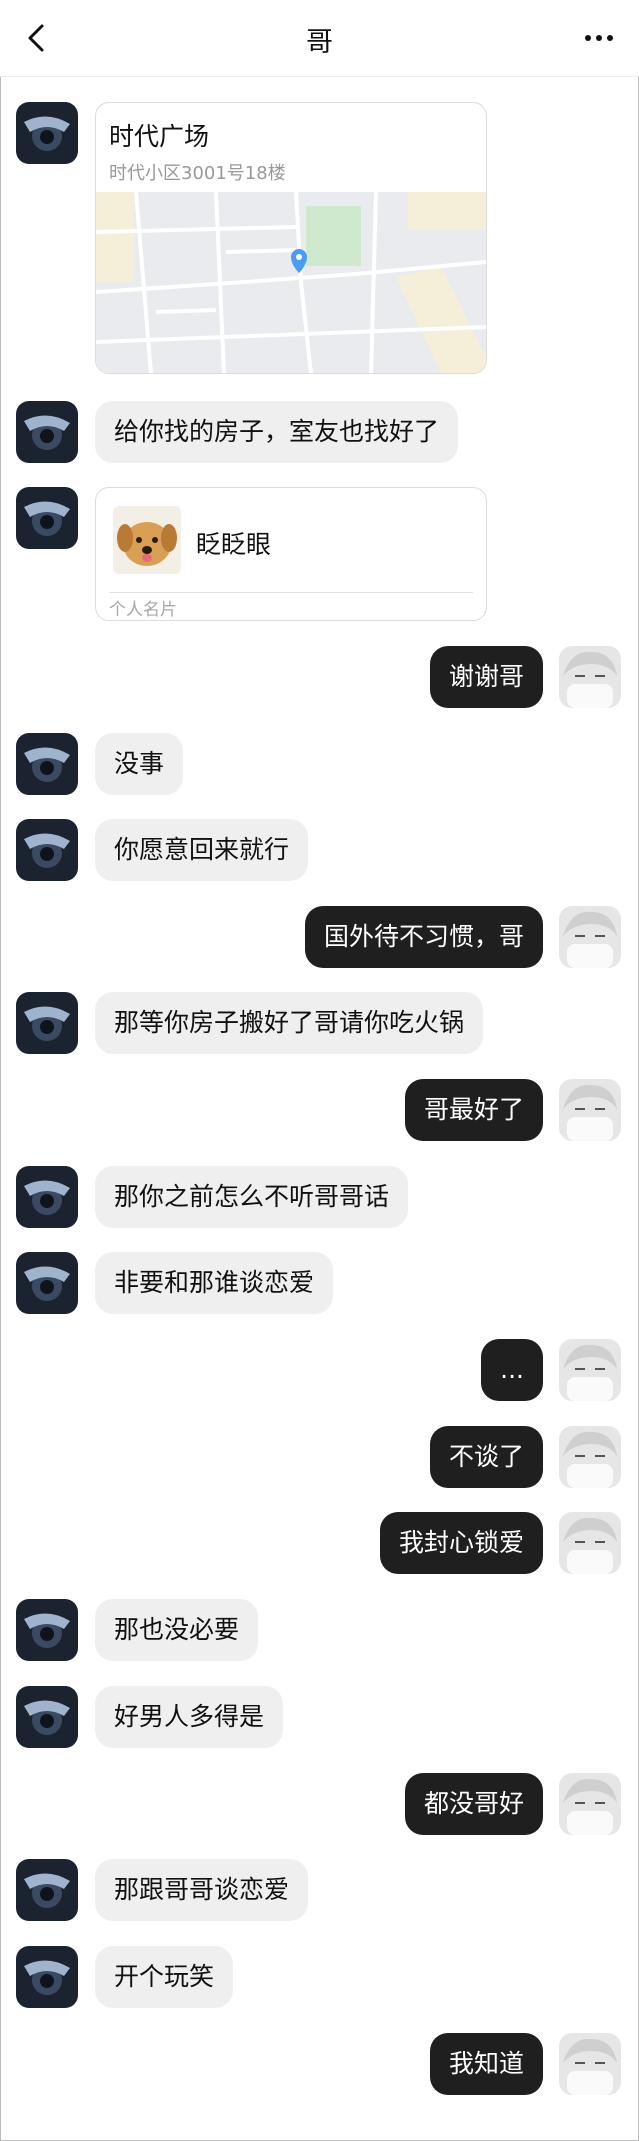 The image size is (639, 2141). I want to click on message-in: 非要和那谁谈恋爱, so click(319, 1283).